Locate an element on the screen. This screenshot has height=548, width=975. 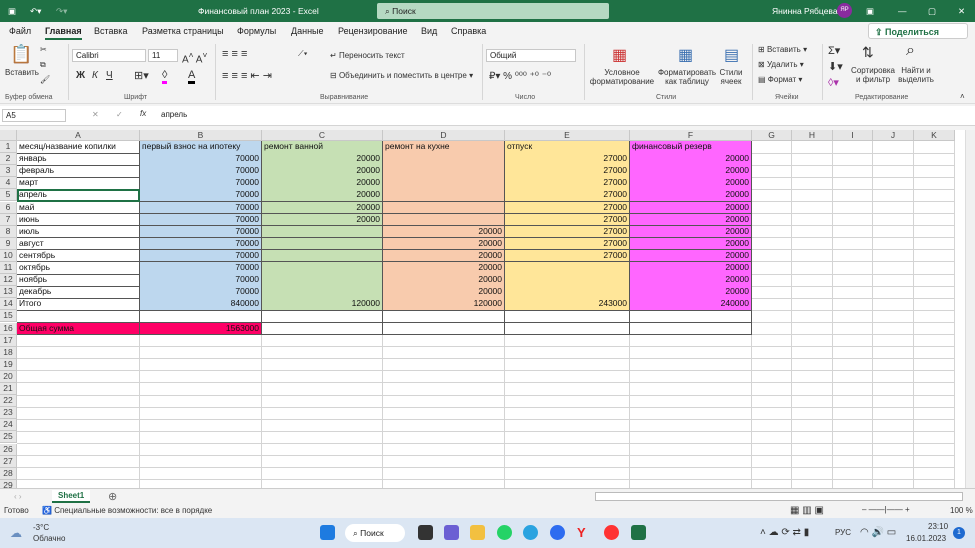
cell-D20 is located at coordinates (444, 377).